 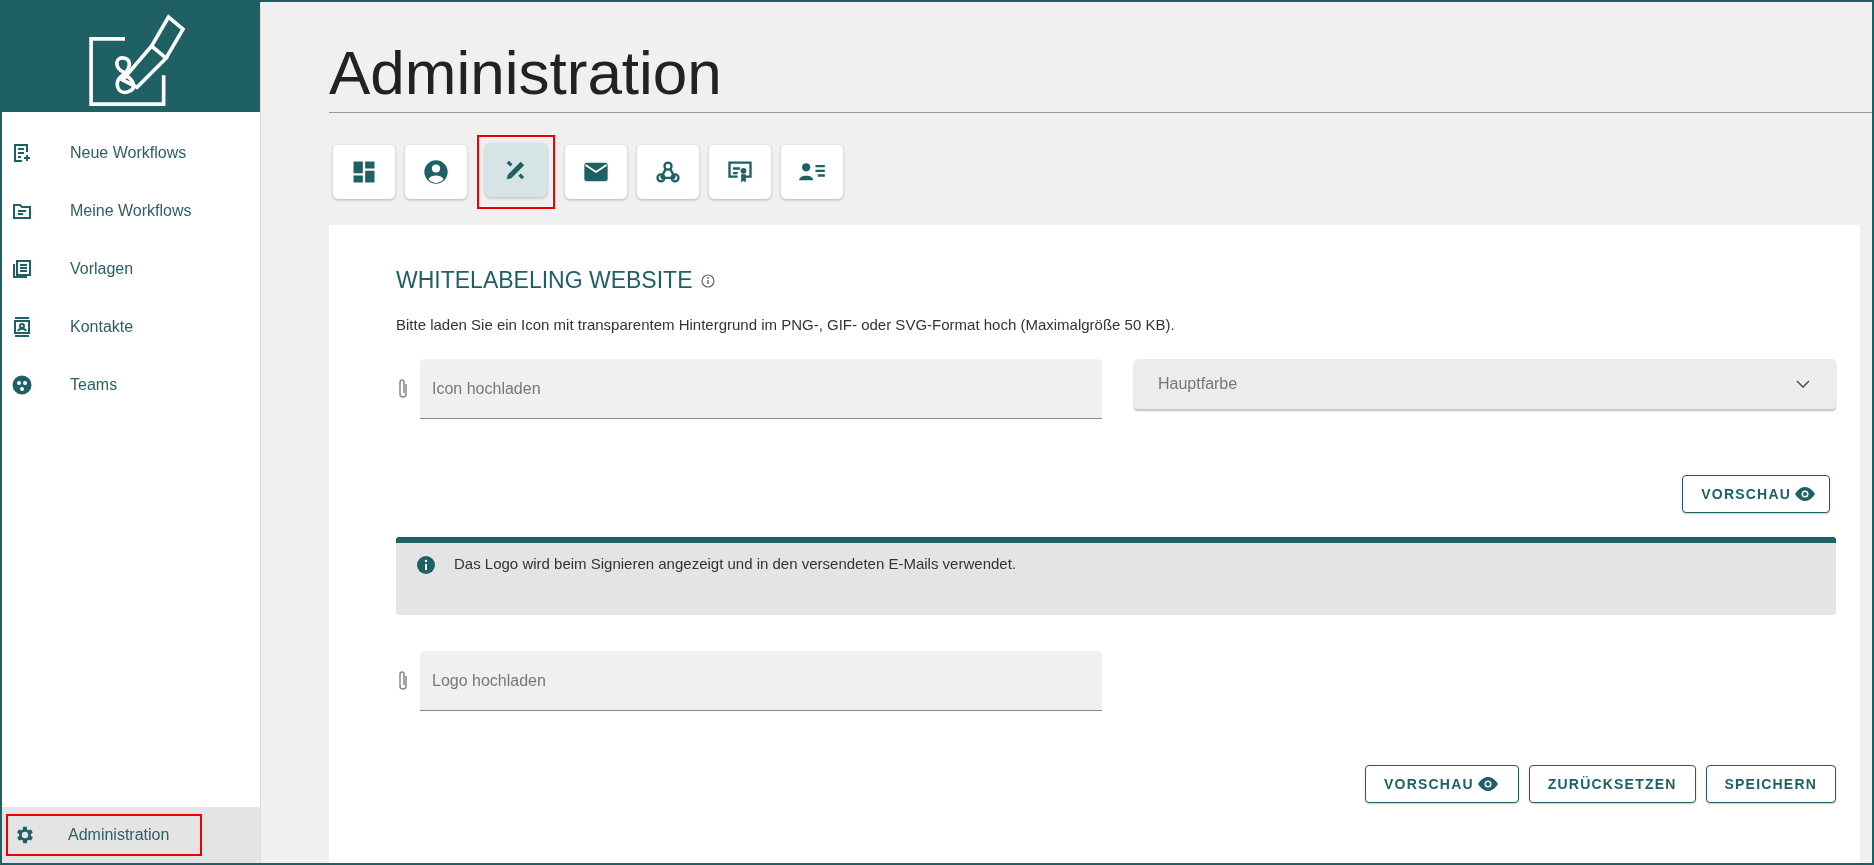 I want to click on logo-upload-field: Logo hochladen, so click(x=761, y=681).